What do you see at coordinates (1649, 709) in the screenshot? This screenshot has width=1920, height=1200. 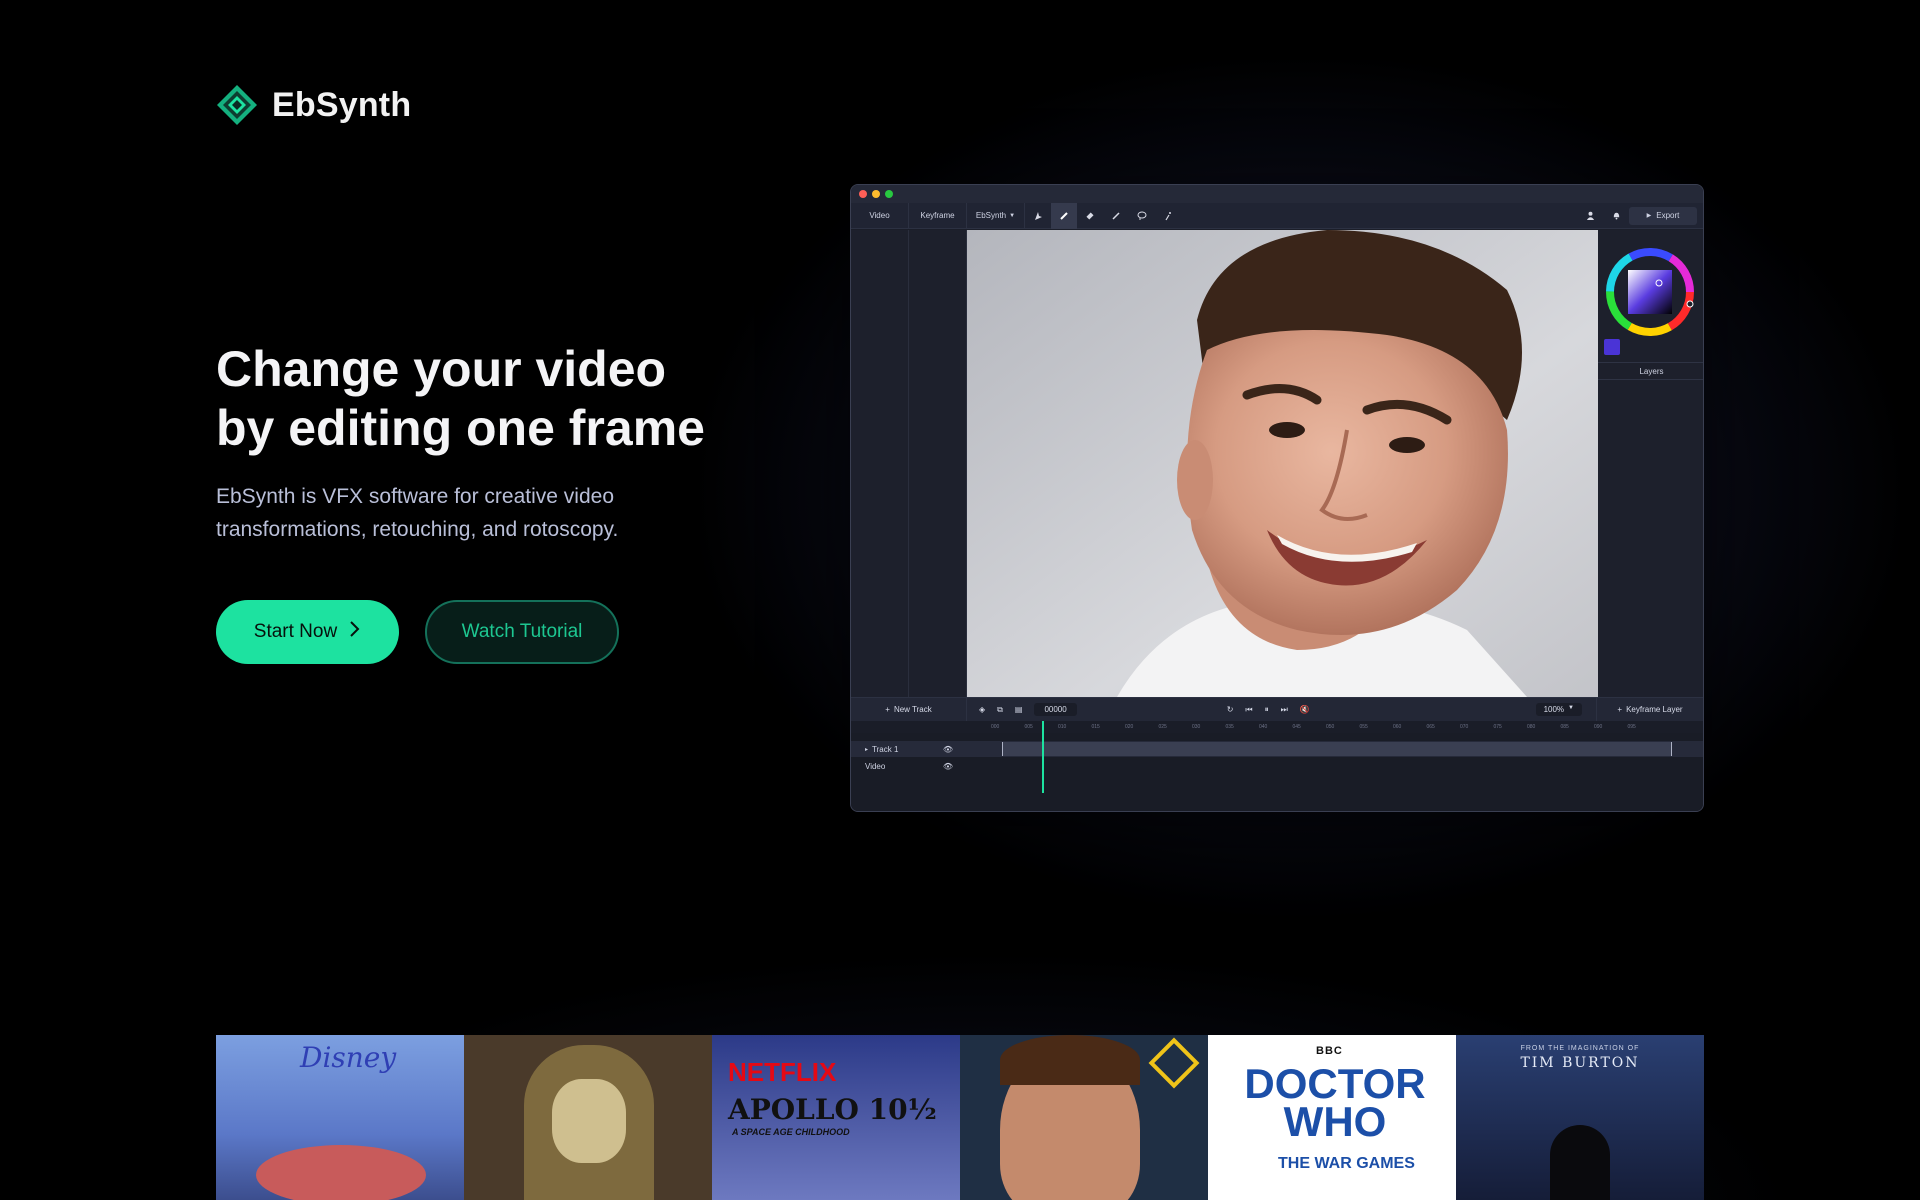 I see `keyframe-layer-button: + Keyframe Layer` at bounding box center [1649, 709].